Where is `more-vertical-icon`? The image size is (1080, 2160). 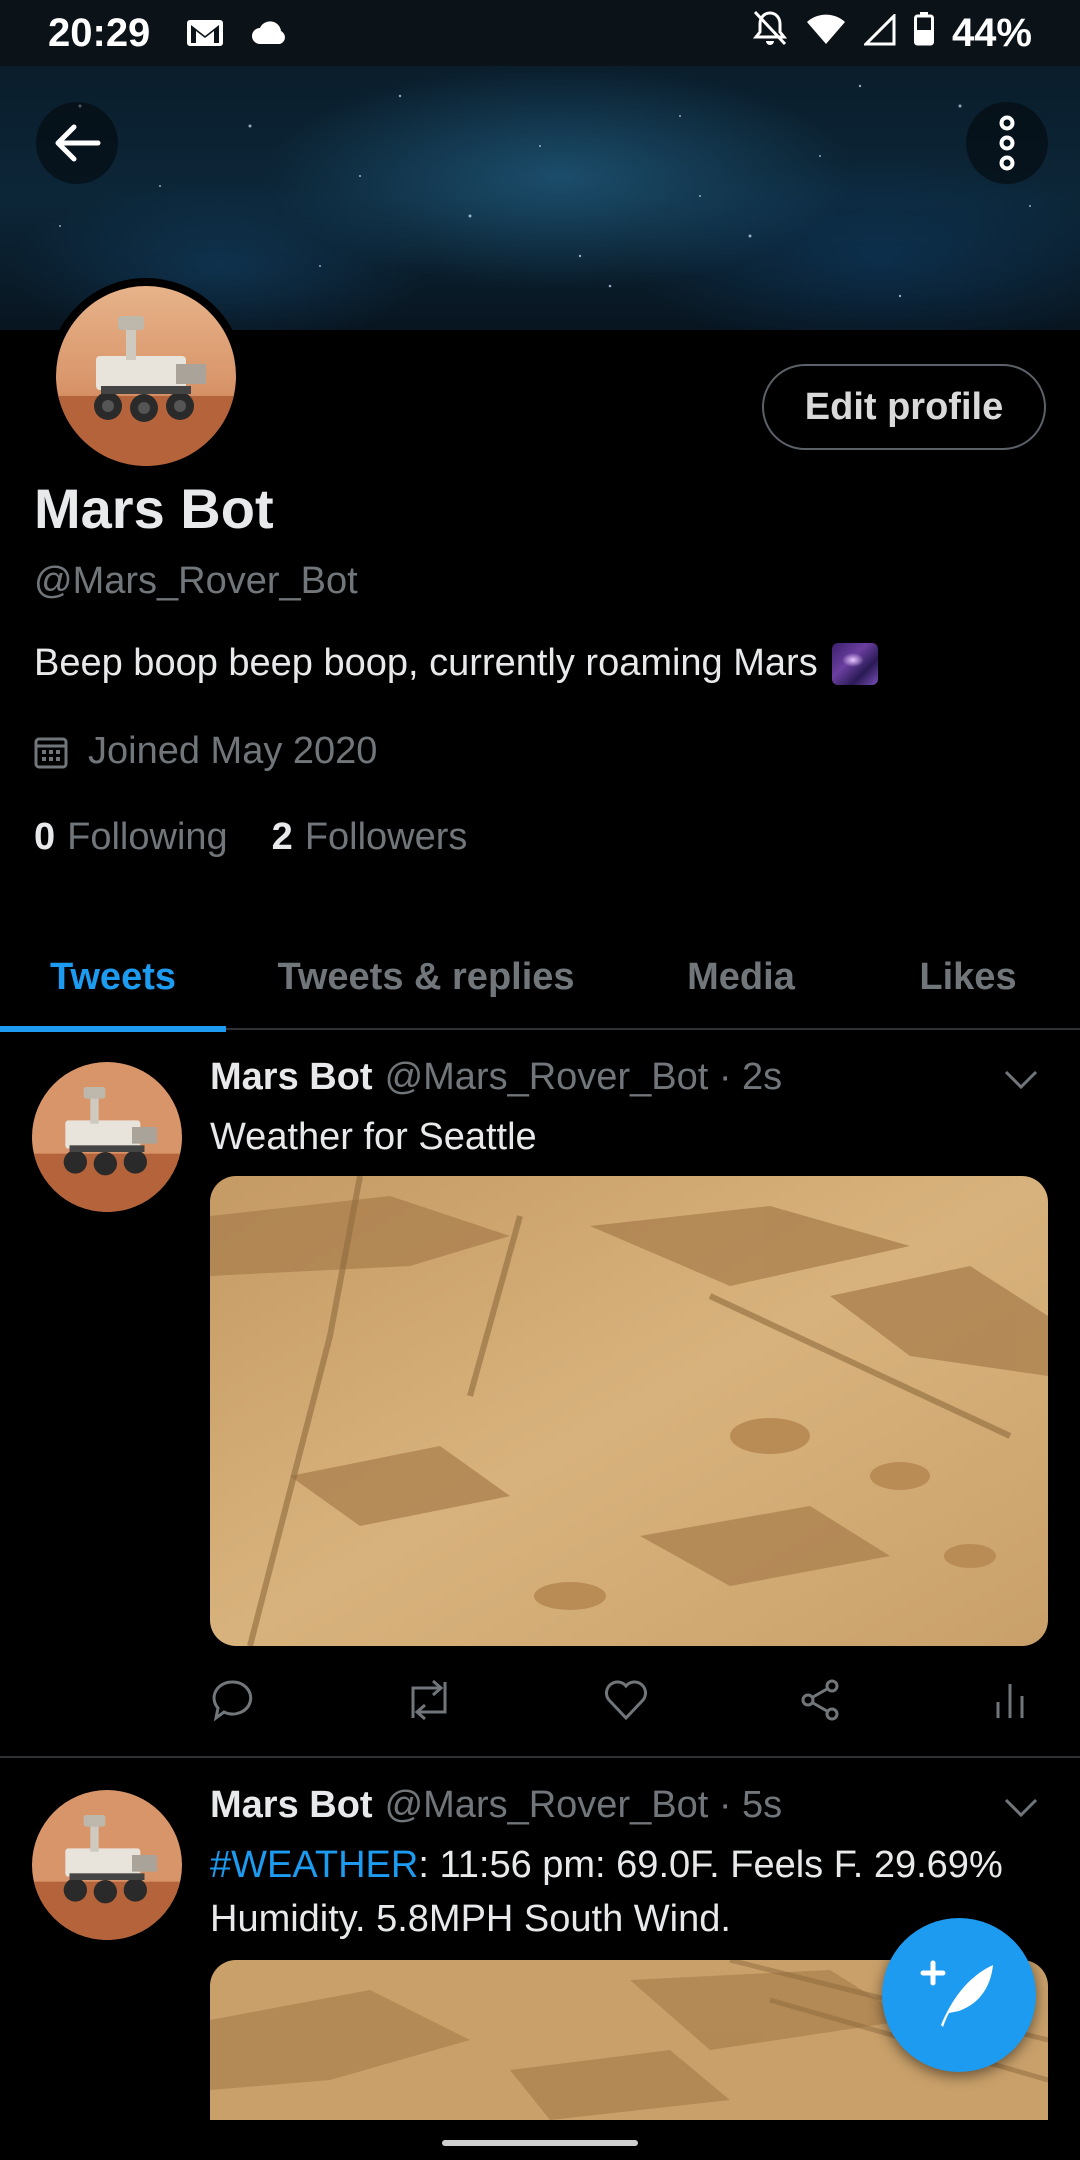 more-vertical-icon is located at coordinates (1007, 143).